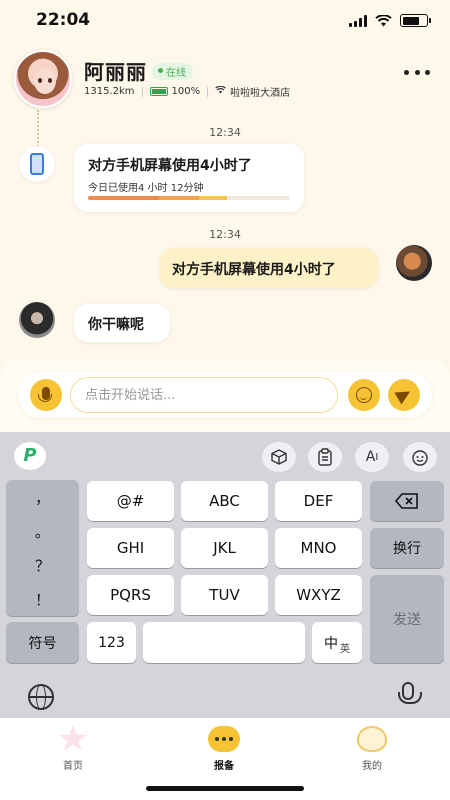  What do you see at coordinates (225, 697) in the screenshot?
I see `keyboard-bottom-bar` at bounding box center [225, 697].